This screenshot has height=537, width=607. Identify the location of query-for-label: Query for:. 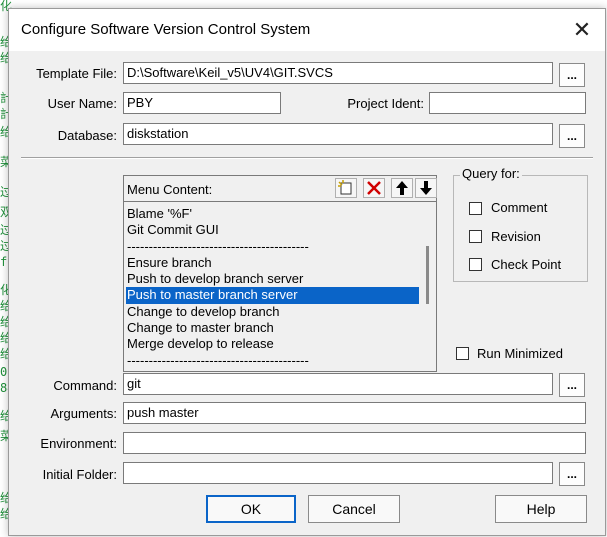
(491, 173).